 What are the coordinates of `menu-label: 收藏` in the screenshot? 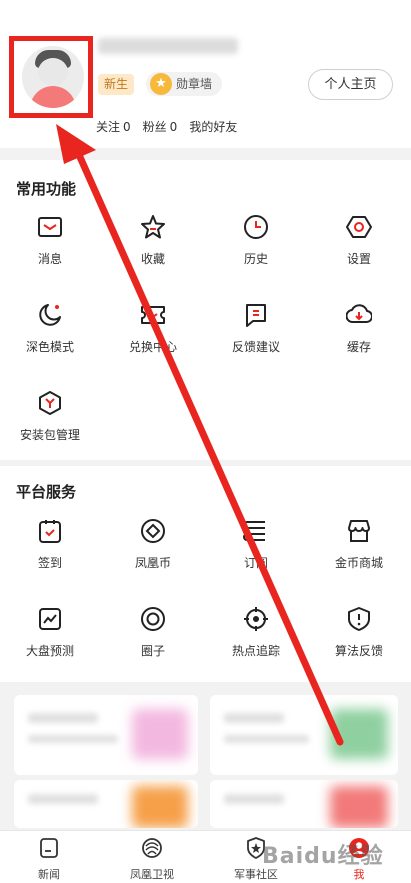 It's located at (152, 259).